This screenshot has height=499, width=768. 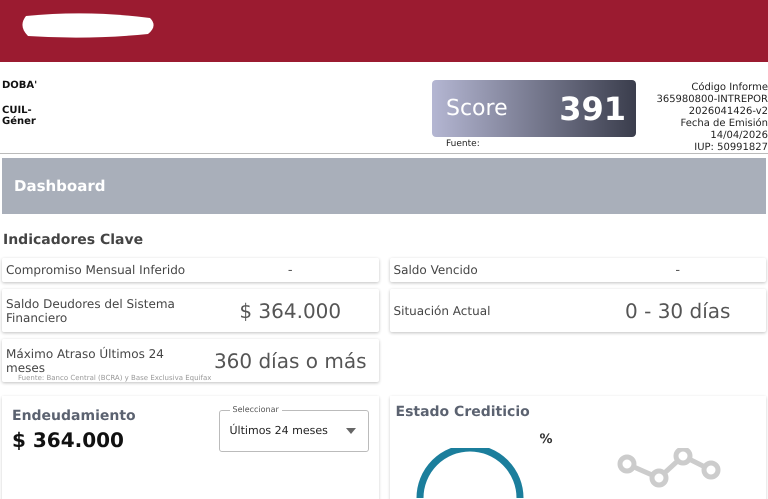 What do you see at coordinates (290, 360) in the screenshot?
I see `indicator-value: 360 días o más` at bounding box center [290, 360].